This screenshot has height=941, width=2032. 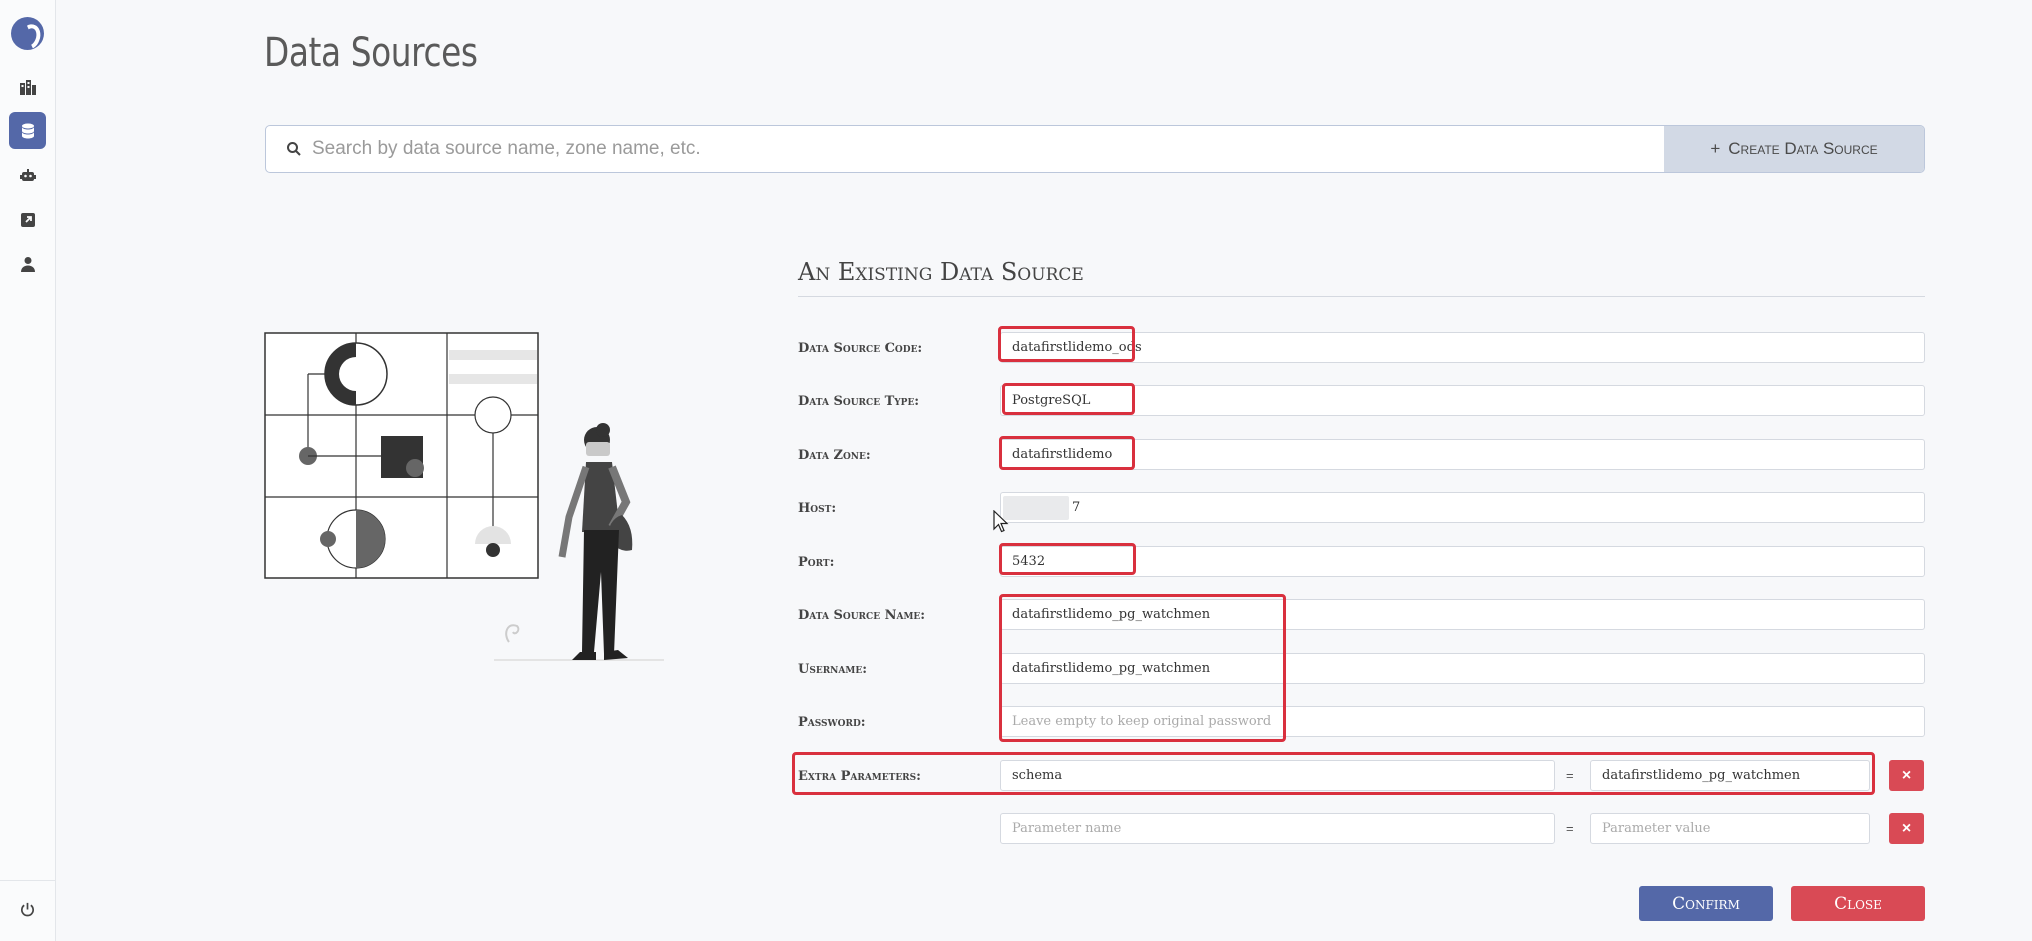 I want to click on data-source-type-input, so click(x=1462, y=400).